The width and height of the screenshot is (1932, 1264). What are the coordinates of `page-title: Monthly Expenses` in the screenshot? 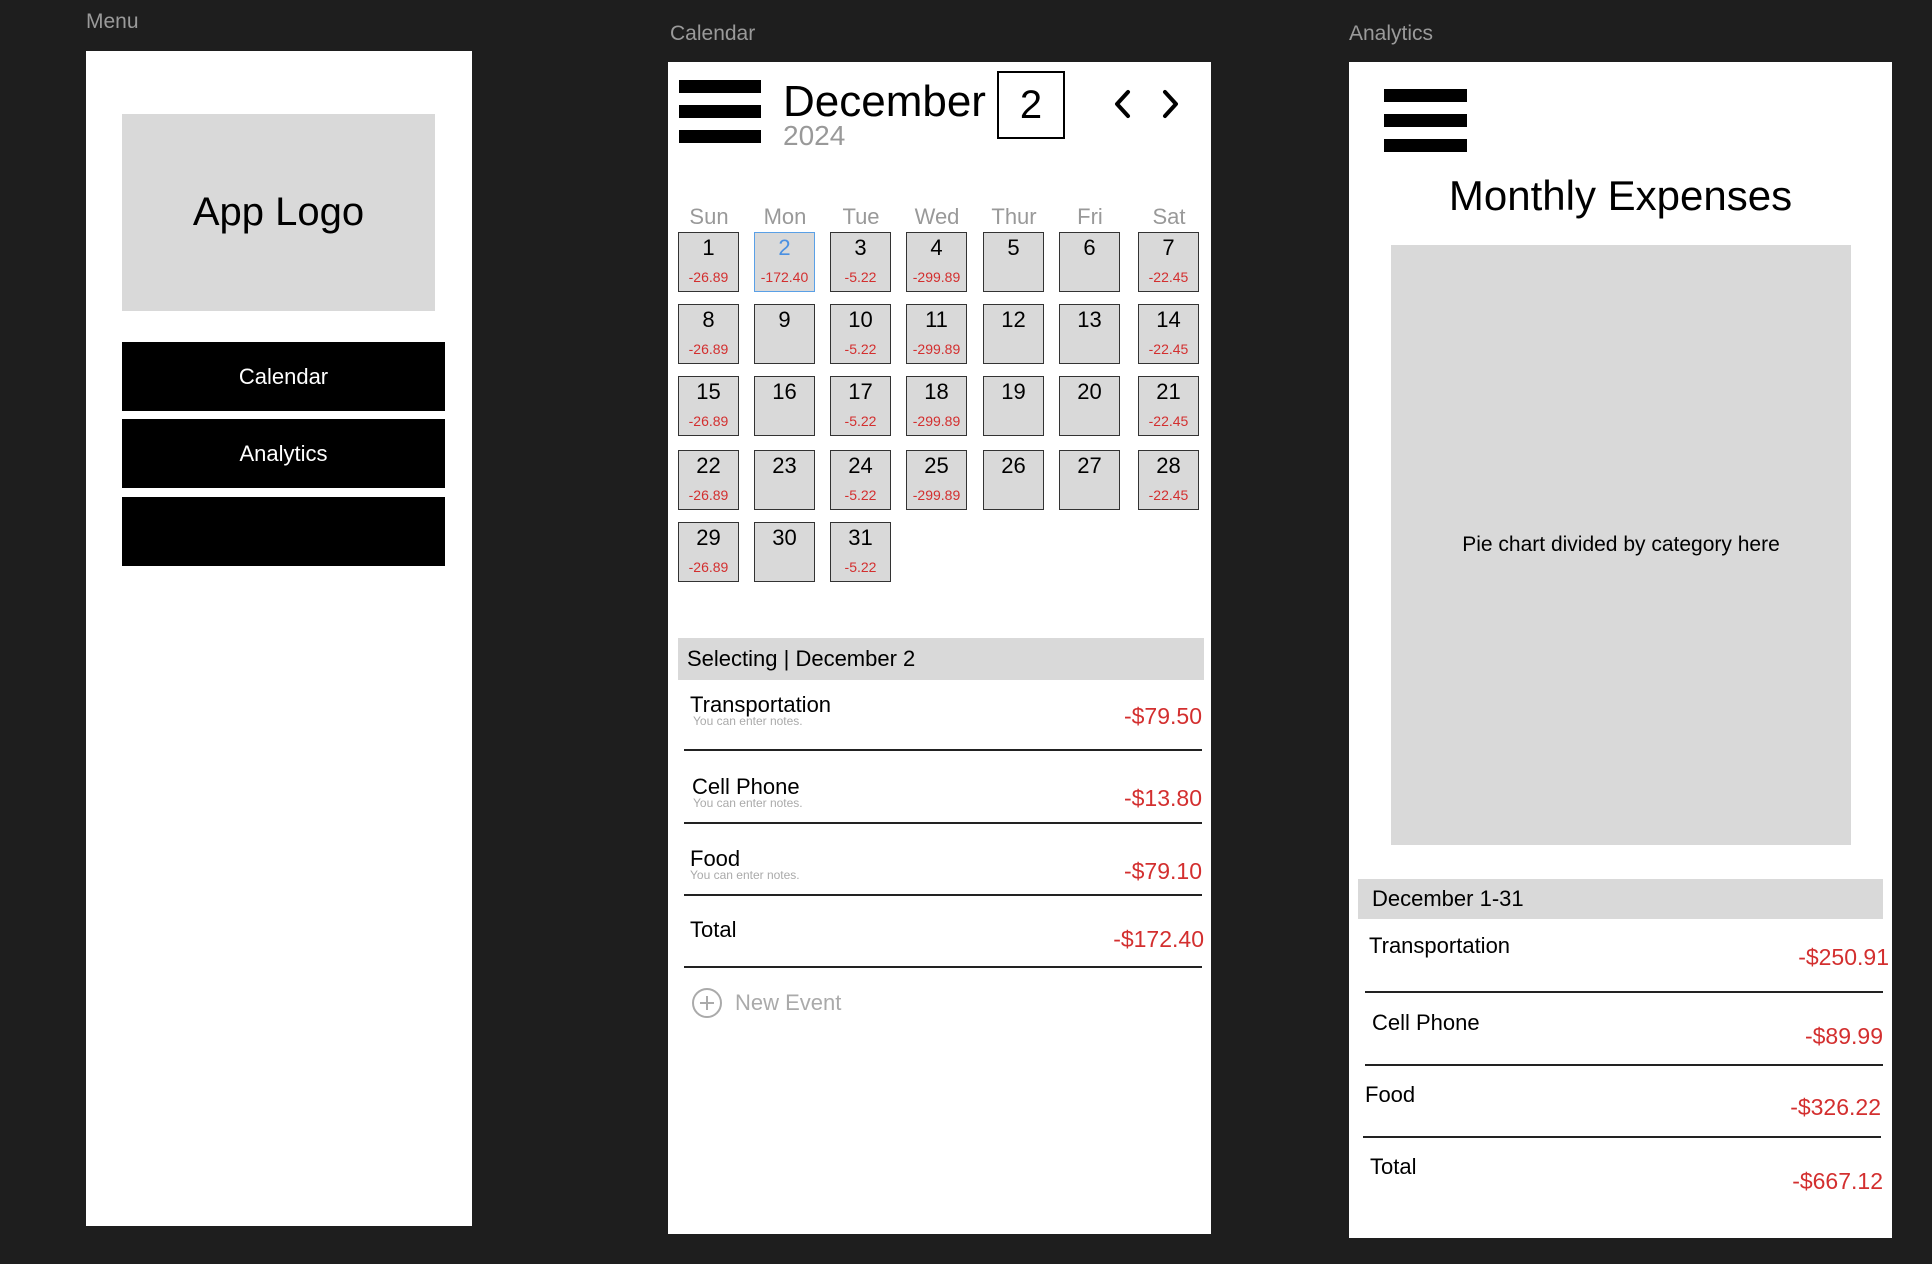 It's located at (1620, 195).